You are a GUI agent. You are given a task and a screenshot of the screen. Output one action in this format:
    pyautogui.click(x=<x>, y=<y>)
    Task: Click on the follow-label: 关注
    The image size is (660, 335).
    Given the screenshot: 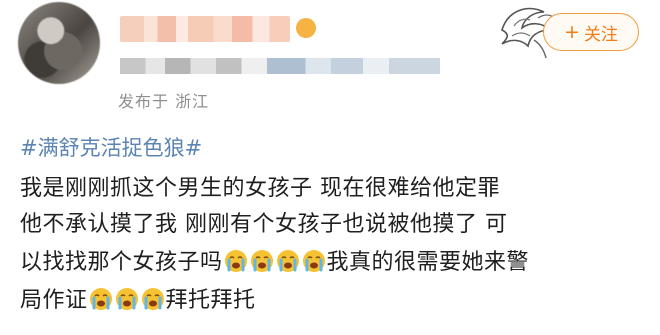 What is the action you would take?
    pyautogui.click(x=600, y=34)
    